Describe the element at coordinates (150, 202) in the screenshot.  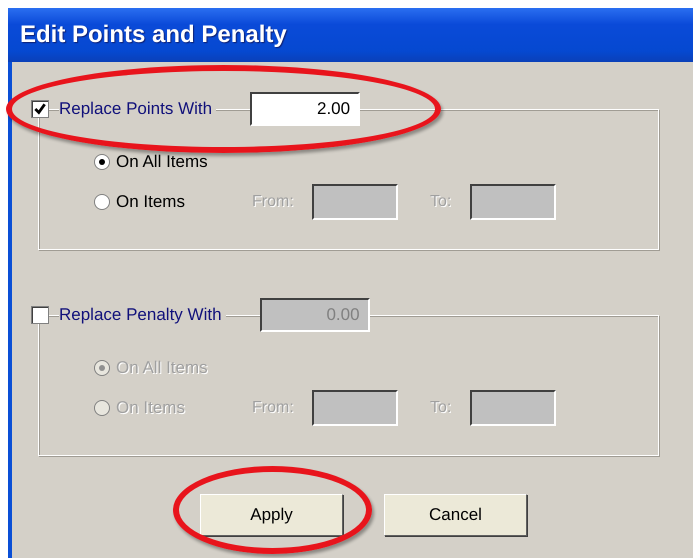
I see `radio-label: On Items` at that location.